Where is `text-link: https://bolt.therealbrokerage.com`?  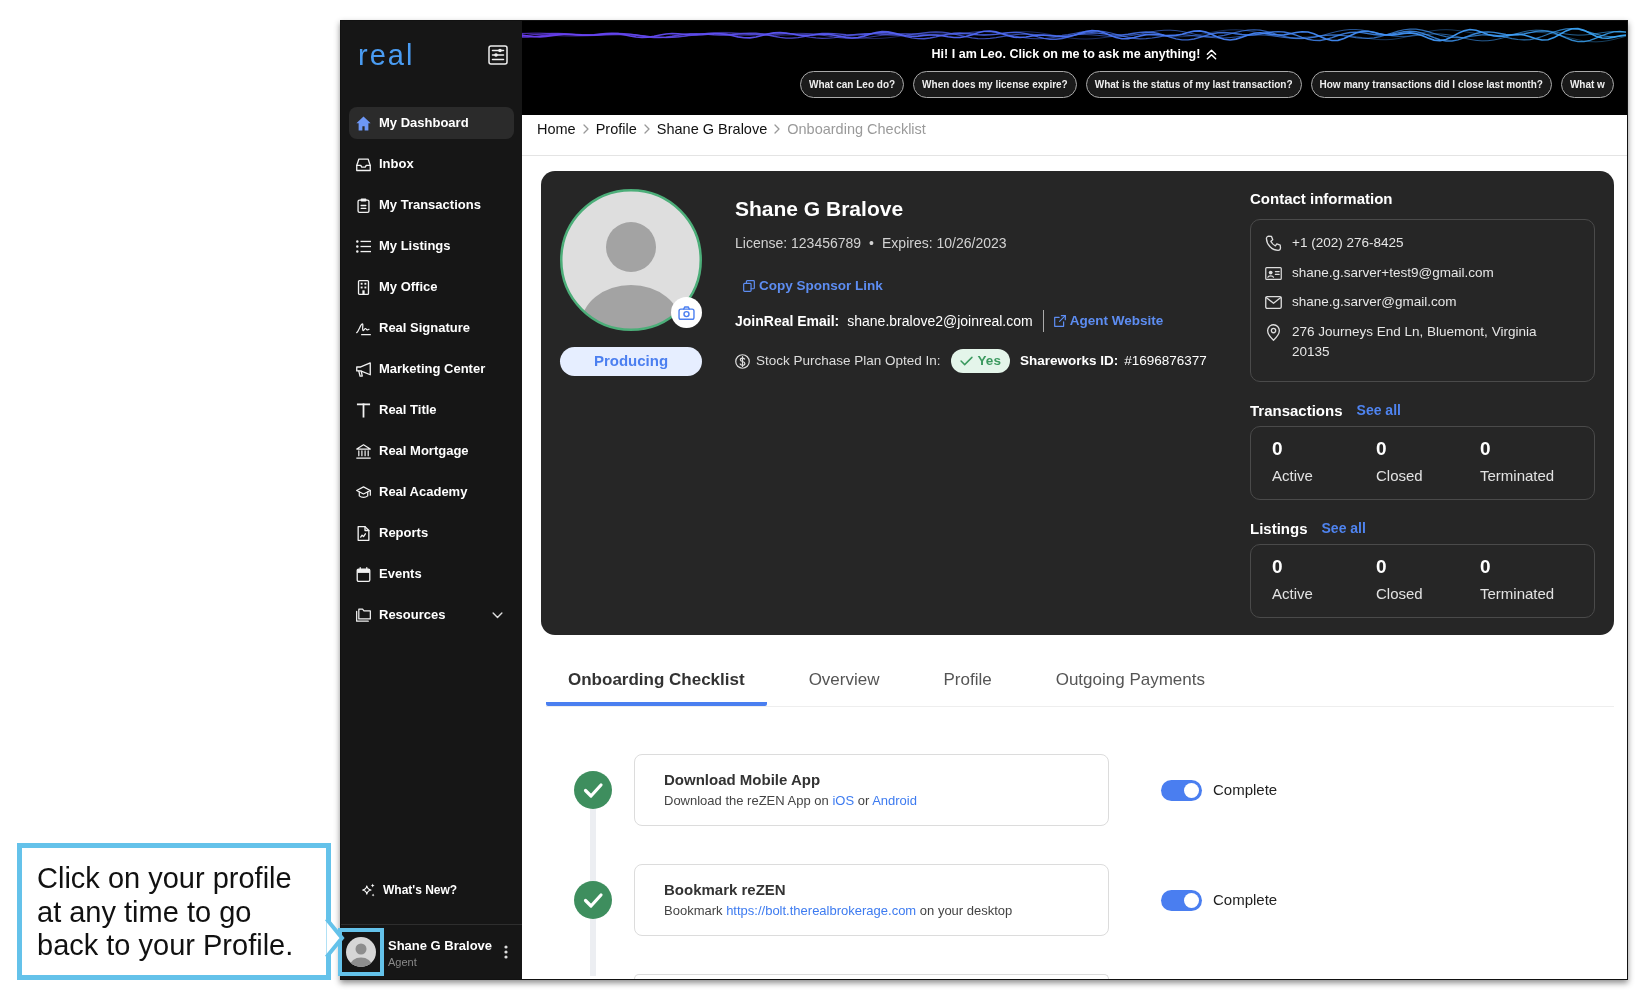 text-link: https://bolt.therealbrokerage.com is located at coordinates (821, 910).